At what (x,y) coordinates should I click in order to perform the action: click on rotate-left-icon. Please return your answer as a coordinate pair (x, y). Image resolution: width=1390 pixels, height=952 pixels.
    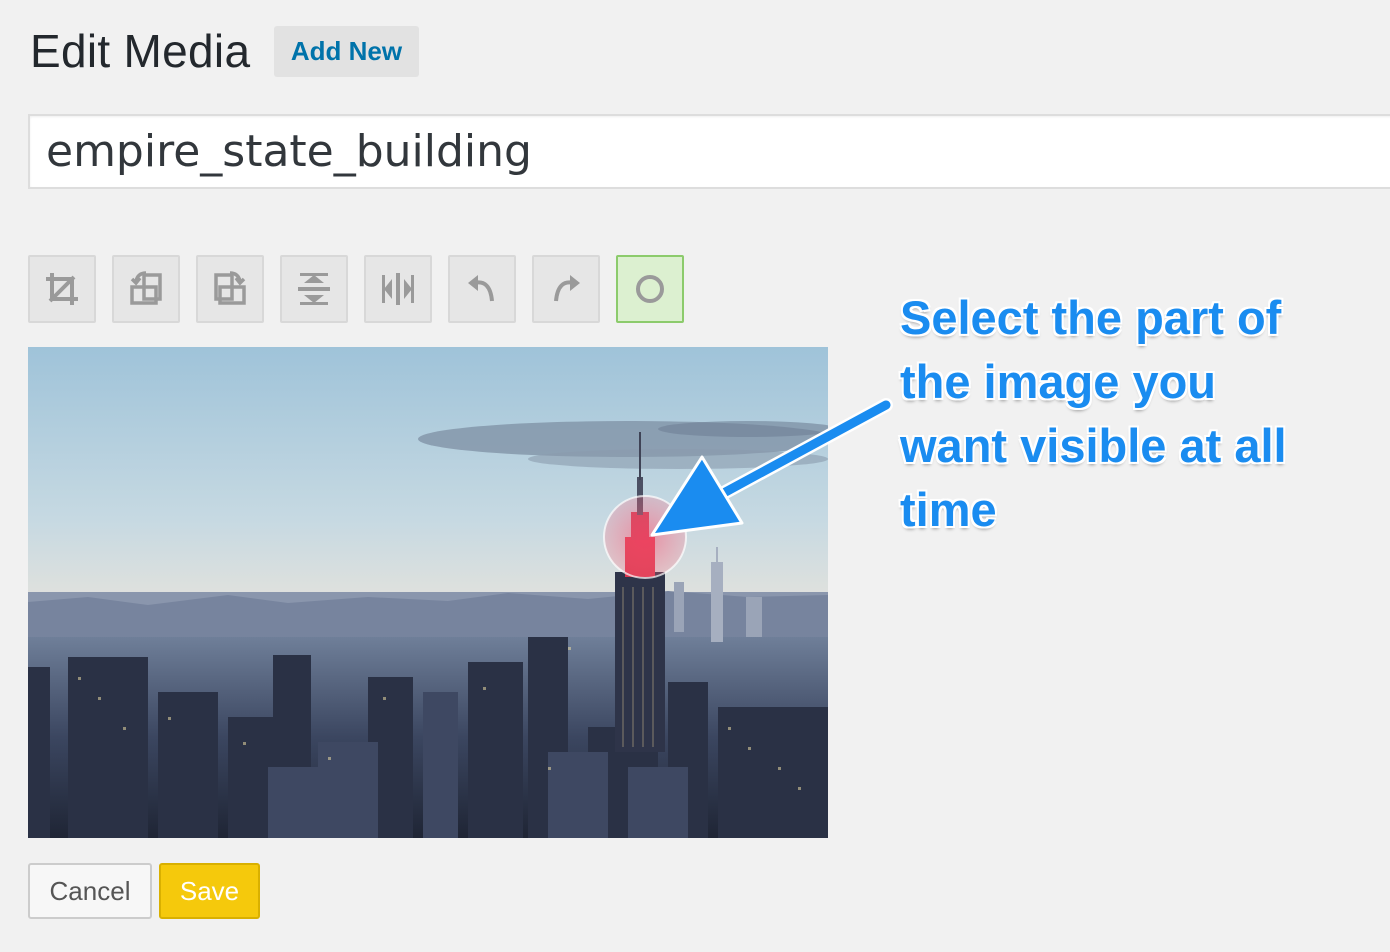
    Looking at the image, I should click on (146, 288).